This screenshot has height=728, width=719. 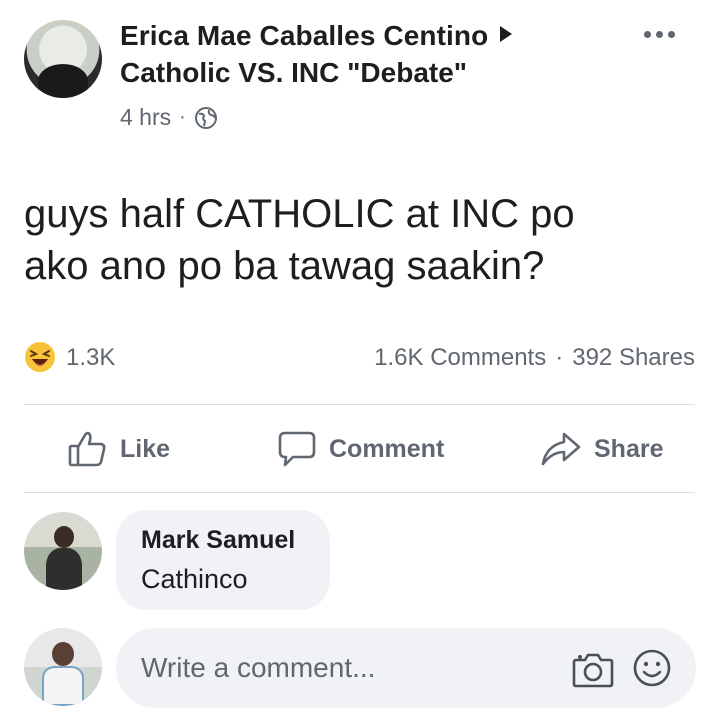 I want to click on share-label: Share, so click(x=629, y=448).